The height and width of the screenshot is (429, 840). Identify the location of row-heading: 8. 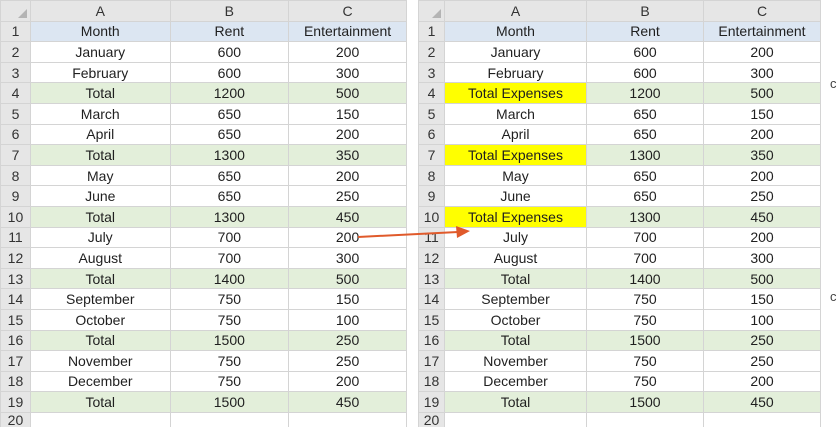
(431, 175).